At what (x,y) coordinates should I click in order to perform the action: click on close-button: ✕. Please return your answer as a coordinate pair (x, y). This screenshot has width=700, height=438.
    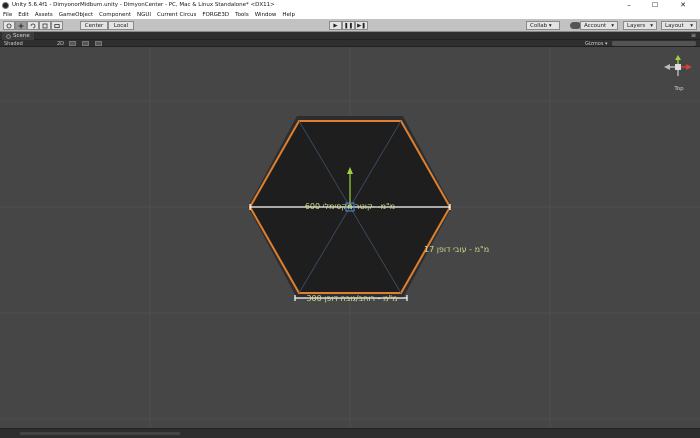
    Looking at the image, I should click on (683, 5).